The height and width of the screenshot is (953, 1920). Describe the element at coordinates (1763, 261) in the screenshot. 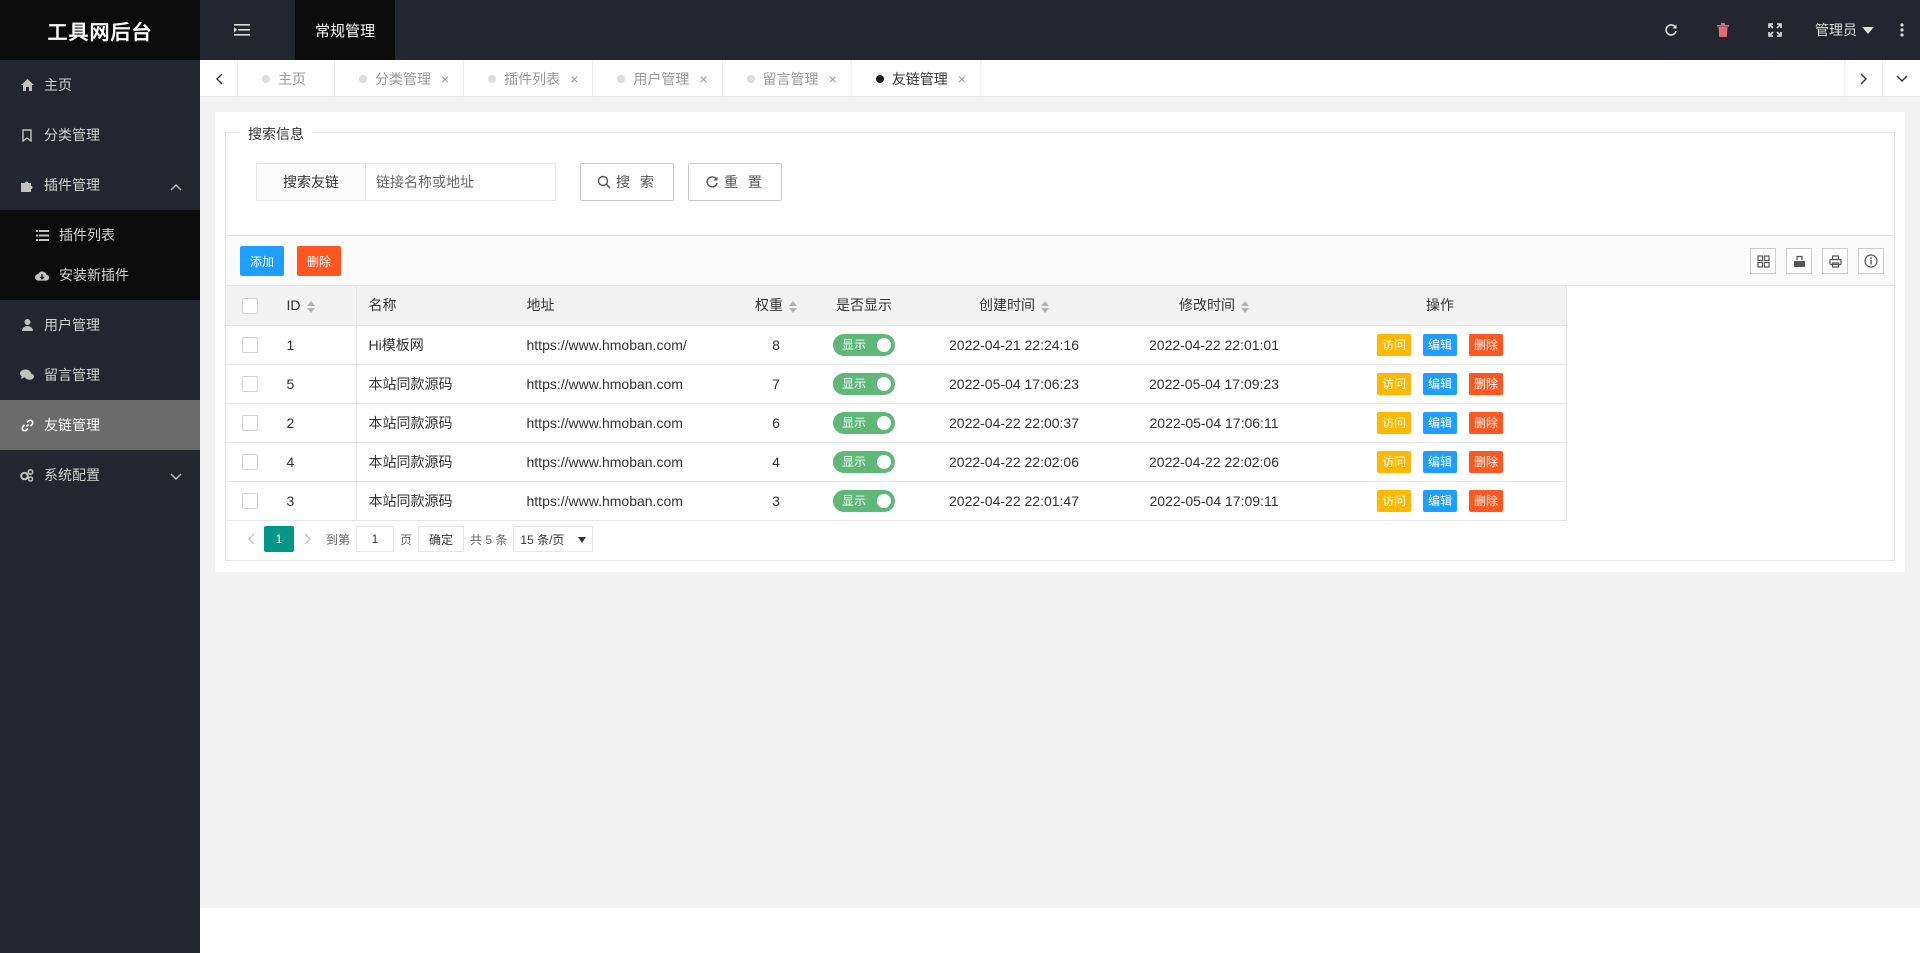

I see `columns-filter-icon` at that location.